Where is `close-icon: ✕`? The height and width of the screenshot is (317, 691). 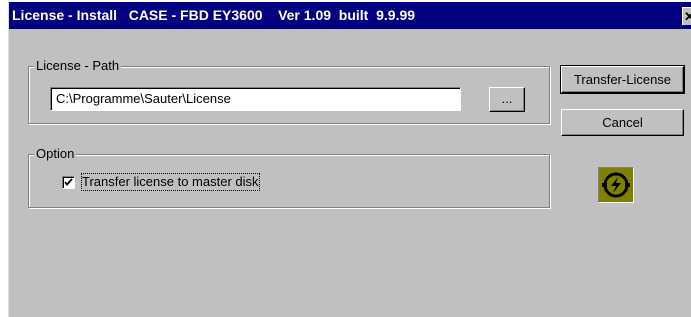 close-icon: ✕ is located at coordinates (686, 16).